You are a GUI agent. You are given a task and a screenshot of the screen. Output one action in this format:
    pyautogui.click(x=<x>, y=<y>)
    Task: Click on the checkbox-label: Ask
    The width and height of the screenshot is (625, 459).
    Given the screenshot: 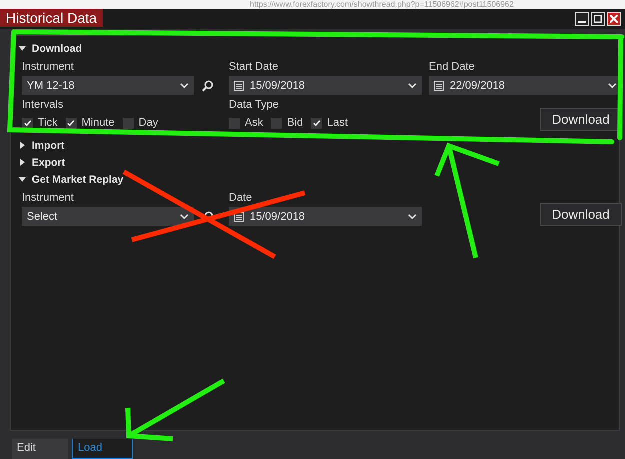 What is the action you would take?
    pyautogui.click(x=254, y=123)
    